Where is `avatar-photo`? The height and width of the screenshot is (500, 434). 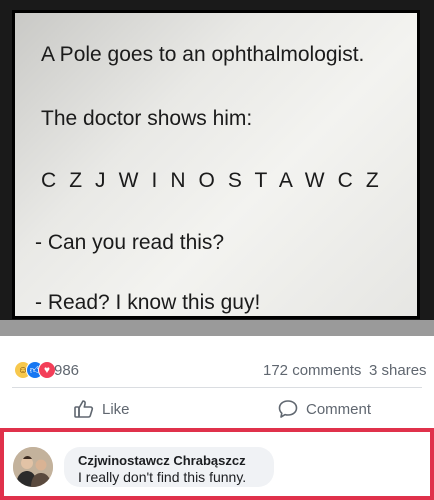 avatar-photo is located at coordinates (33, 467).